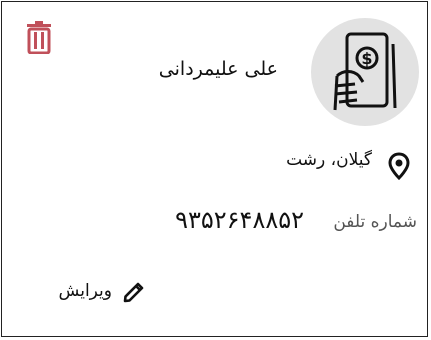 The height and width of the screenshot is (340, 431). What do you see at coordinates (239, 220) in the screenshot?
I see `phone-number: ۹۳۵۲۶۴۸۸۵۲` at bounding box center [239, 220].